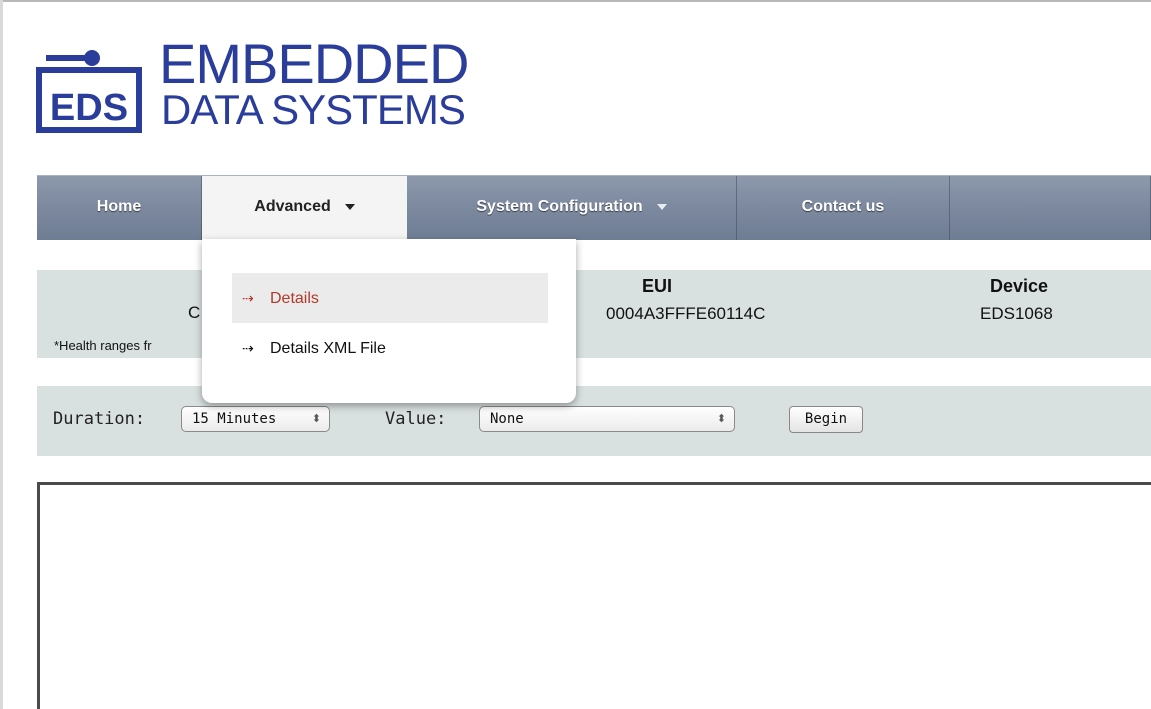  Describe the element at coordinates (313, 109) in the screenshot. I see `logo-line-2: DATA SYSTEMS` at that location.